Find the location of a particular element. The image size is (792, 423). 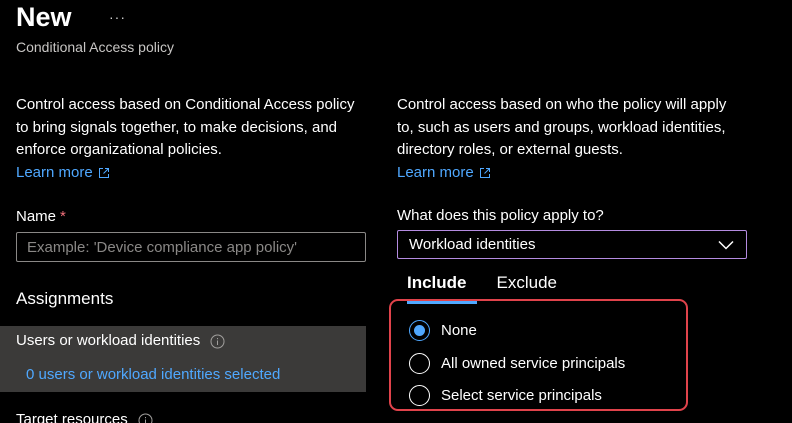

radio-option-all-owned: All owned service principals is located at coordinates (517, 363).